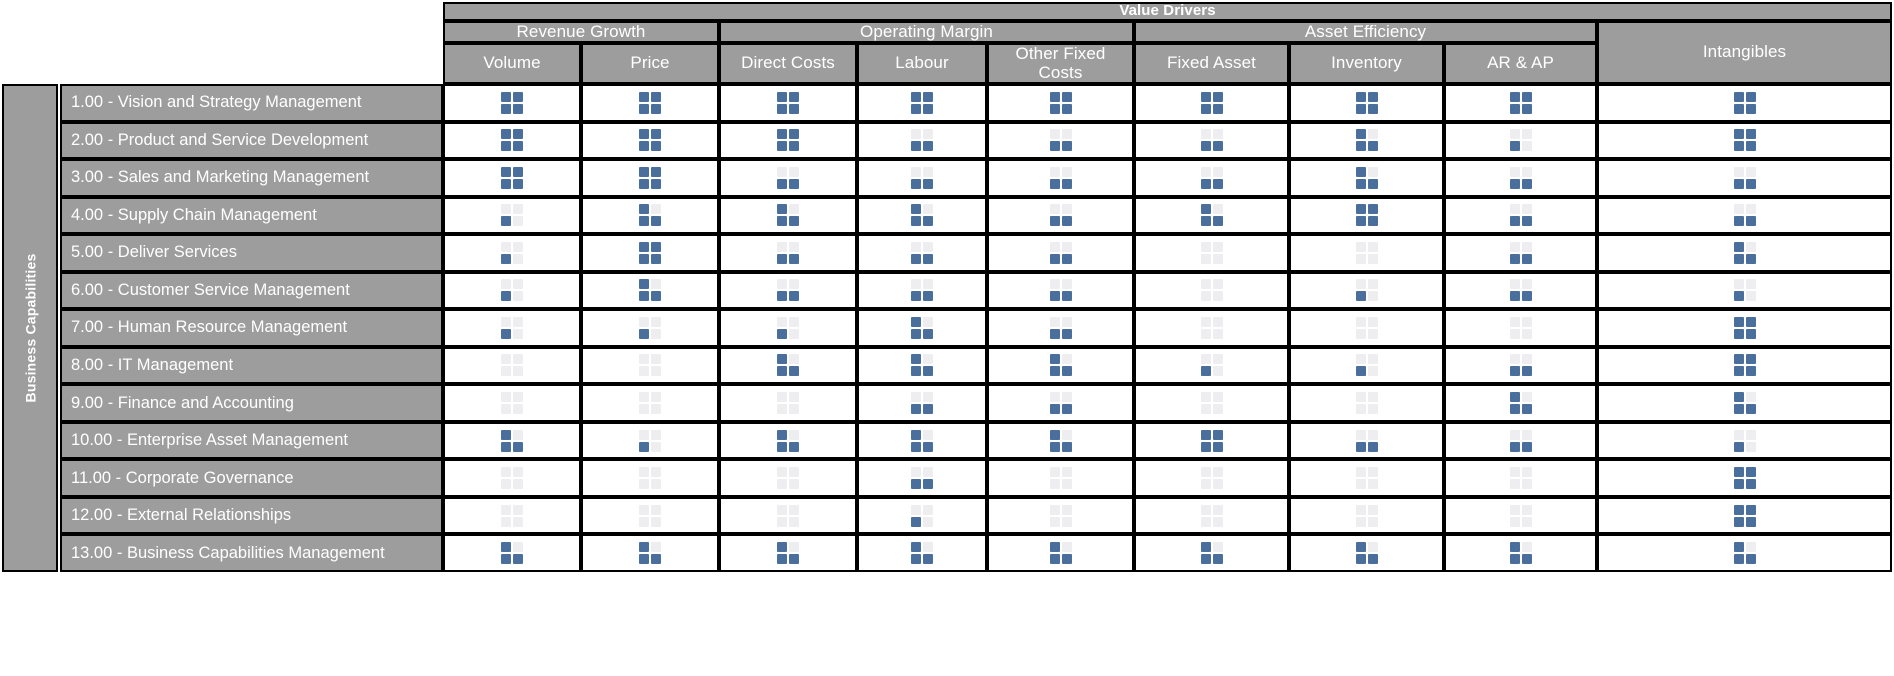 Image resolution: width=1894 pixels, height=676 pixels. I want to click on column-ar-ap: AR & AP, so click(1520, 63).